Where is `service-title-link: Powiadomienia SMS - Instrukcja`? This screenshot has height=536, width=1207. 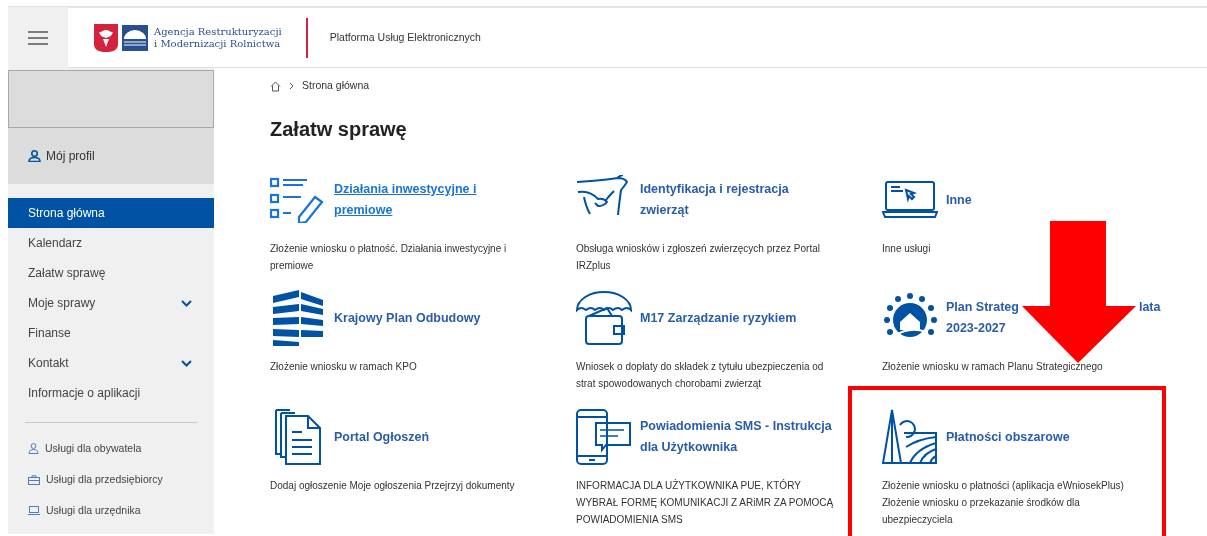
service-title-link: Powiadomienia SMS - Instrukcja is located at coordinates (736, 426).